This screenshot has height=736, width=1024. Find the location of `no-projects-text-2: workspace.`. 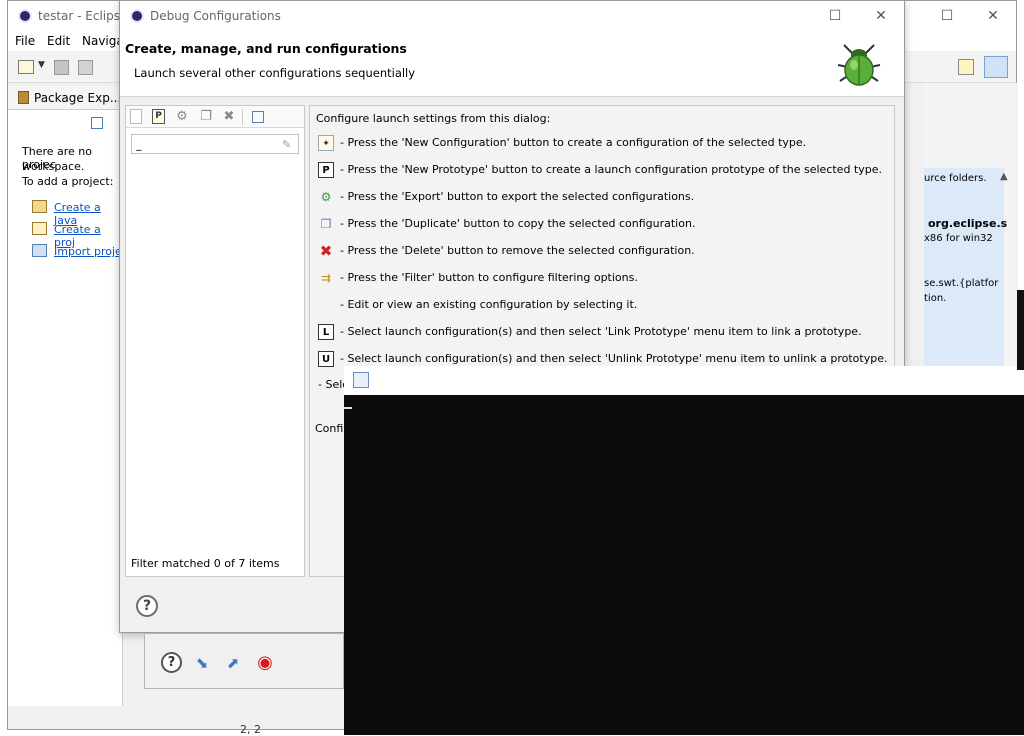

no-projects-text-2: workspace. is located at coordinates (53, 166).